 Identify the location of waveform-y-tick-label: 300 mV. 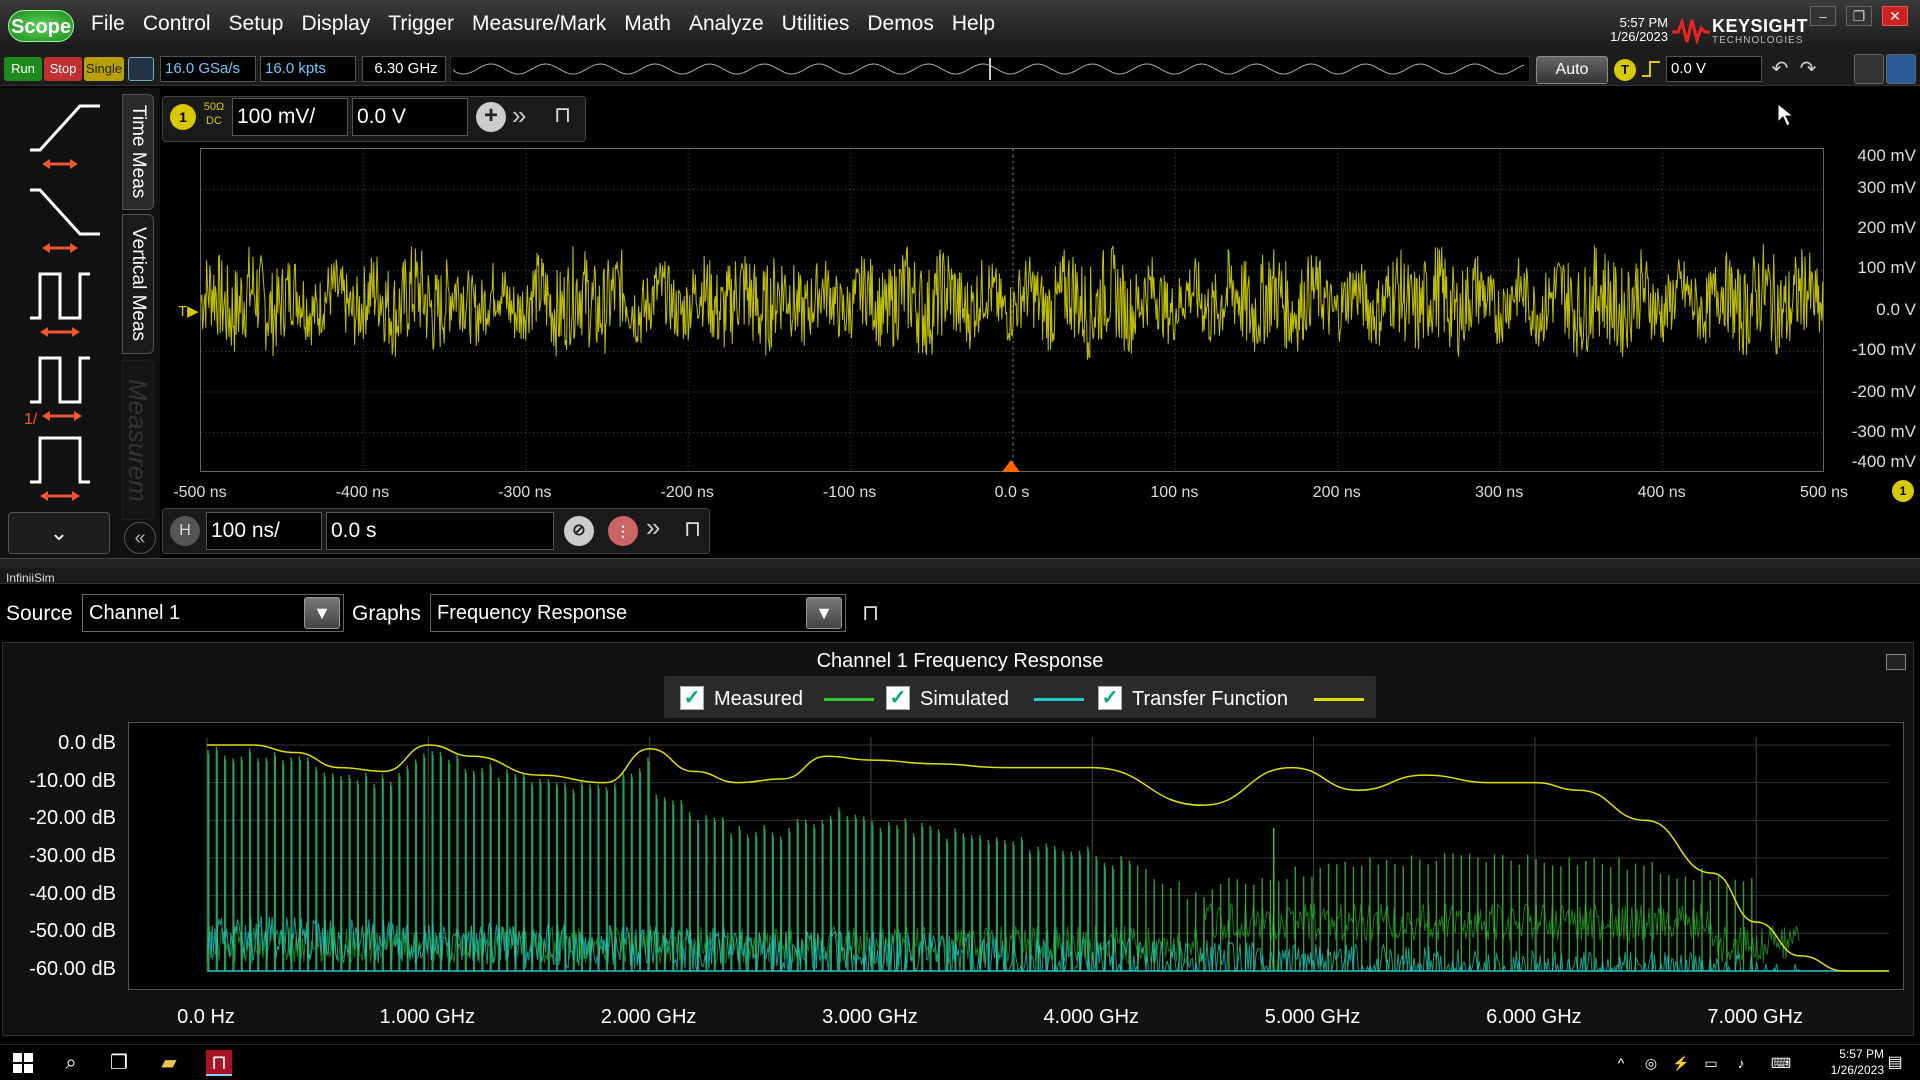
(1886, 187).